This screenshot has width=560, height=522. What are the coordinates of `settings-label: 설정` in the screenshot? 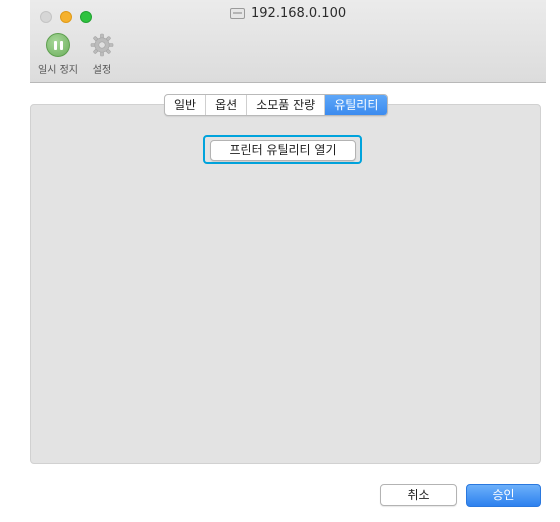 It's located at (102, 70).